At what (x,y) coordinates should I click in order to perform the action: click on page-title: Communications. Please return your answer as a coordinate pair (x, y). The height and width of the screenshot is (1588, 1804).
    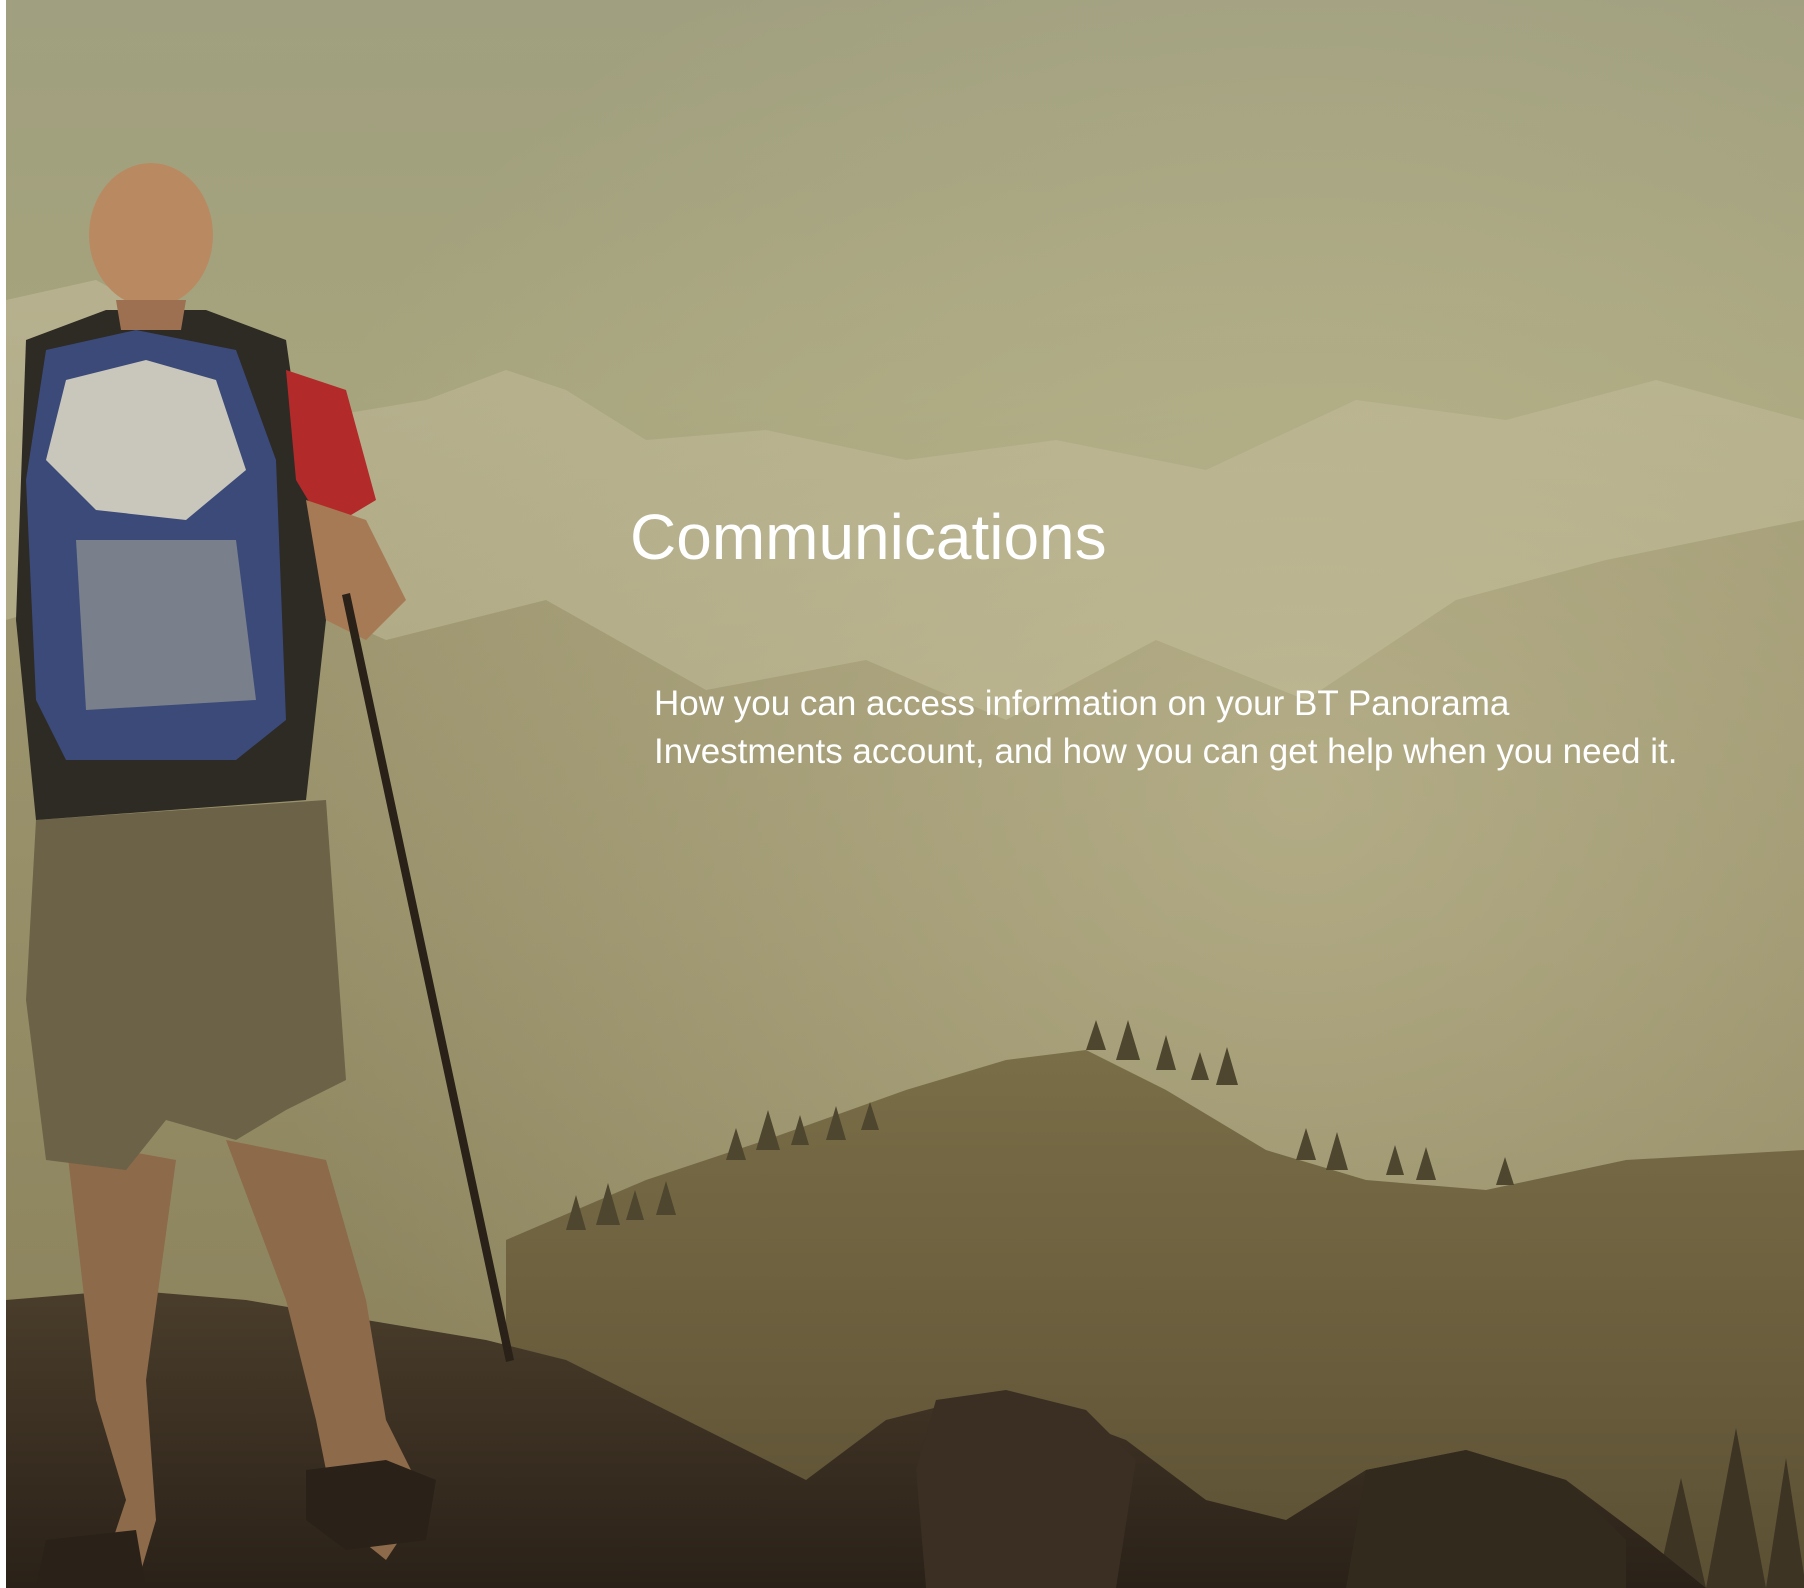
    Looking at the image, I should click on (868, 537).